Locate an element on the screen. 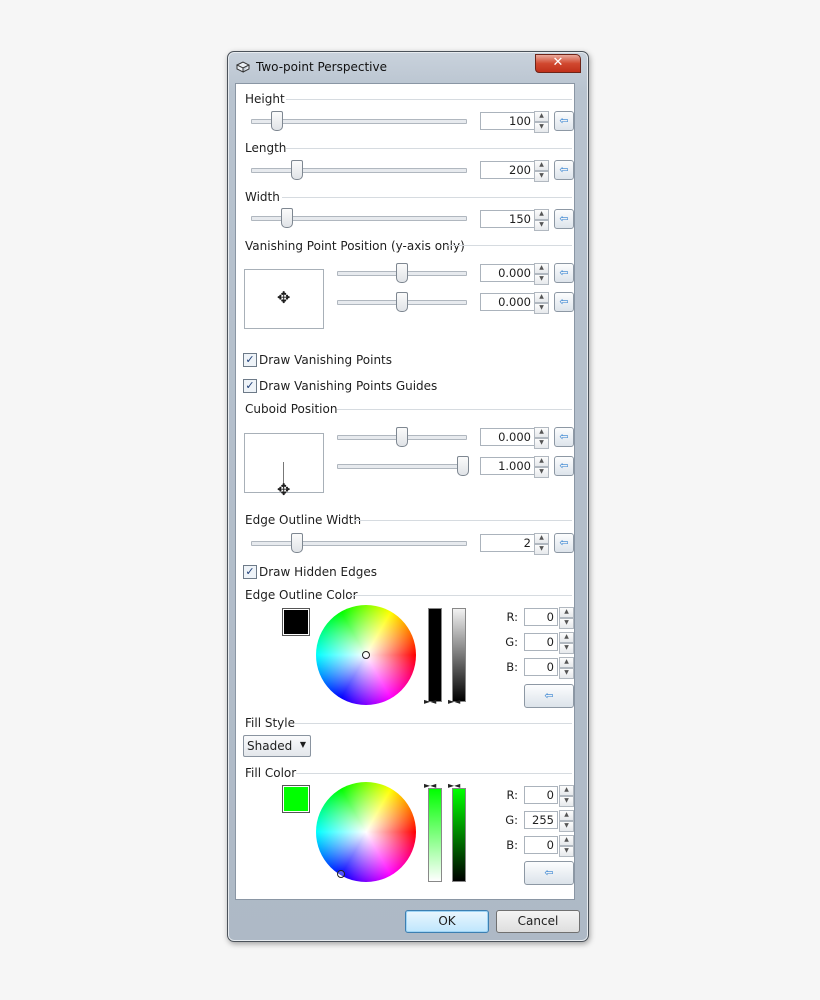 This screenshot has height=1000, width=820. edge-width-reset-button: ⇦ is located at coordinates (564, 543).